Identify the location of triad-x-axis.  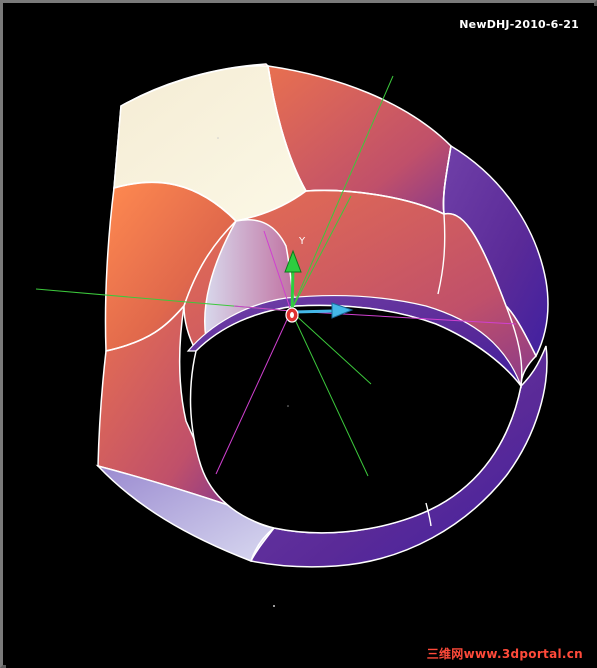
(314, 311).